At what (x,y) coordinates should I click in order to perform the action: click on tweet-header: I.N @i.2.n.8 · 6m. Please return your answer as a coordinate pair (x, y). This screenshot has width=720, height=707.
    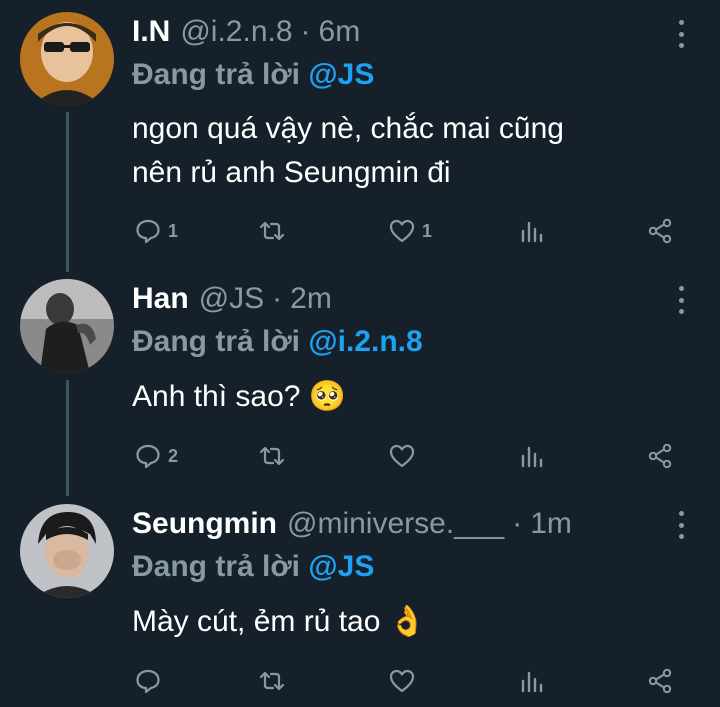
    Looking at the image, I should click on (246, 32).